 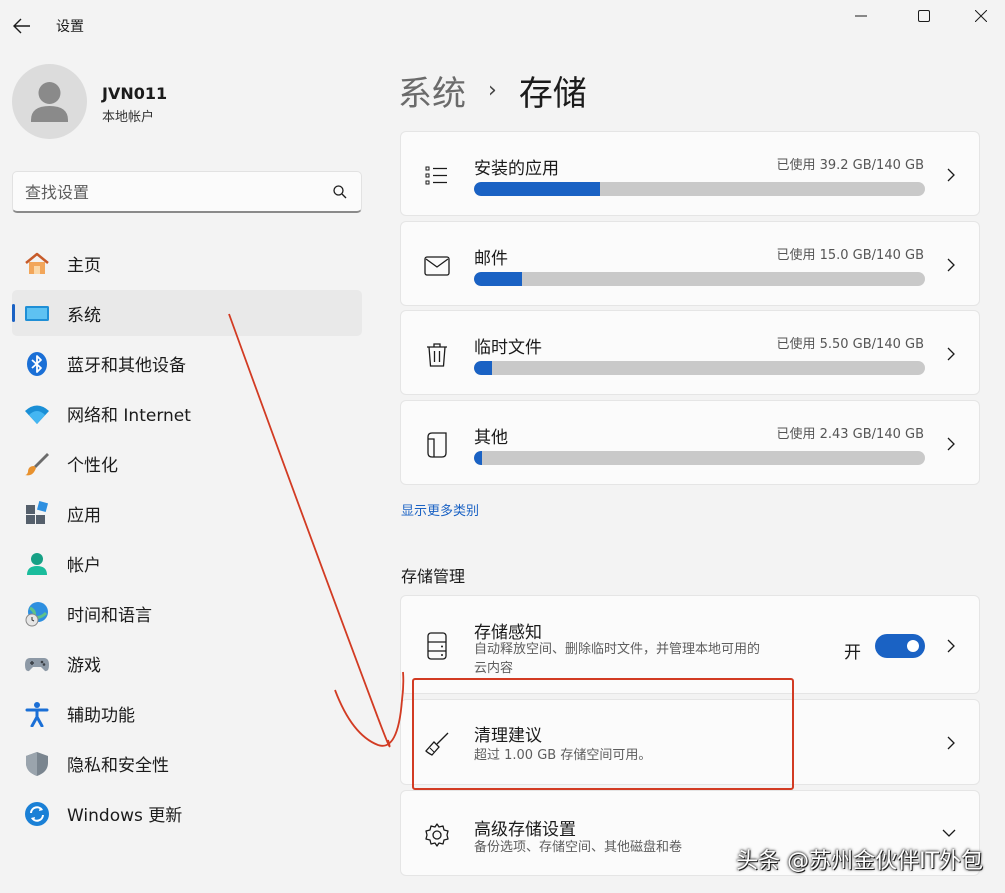 I want to click on minimize-button, so click(x=861, y=16).